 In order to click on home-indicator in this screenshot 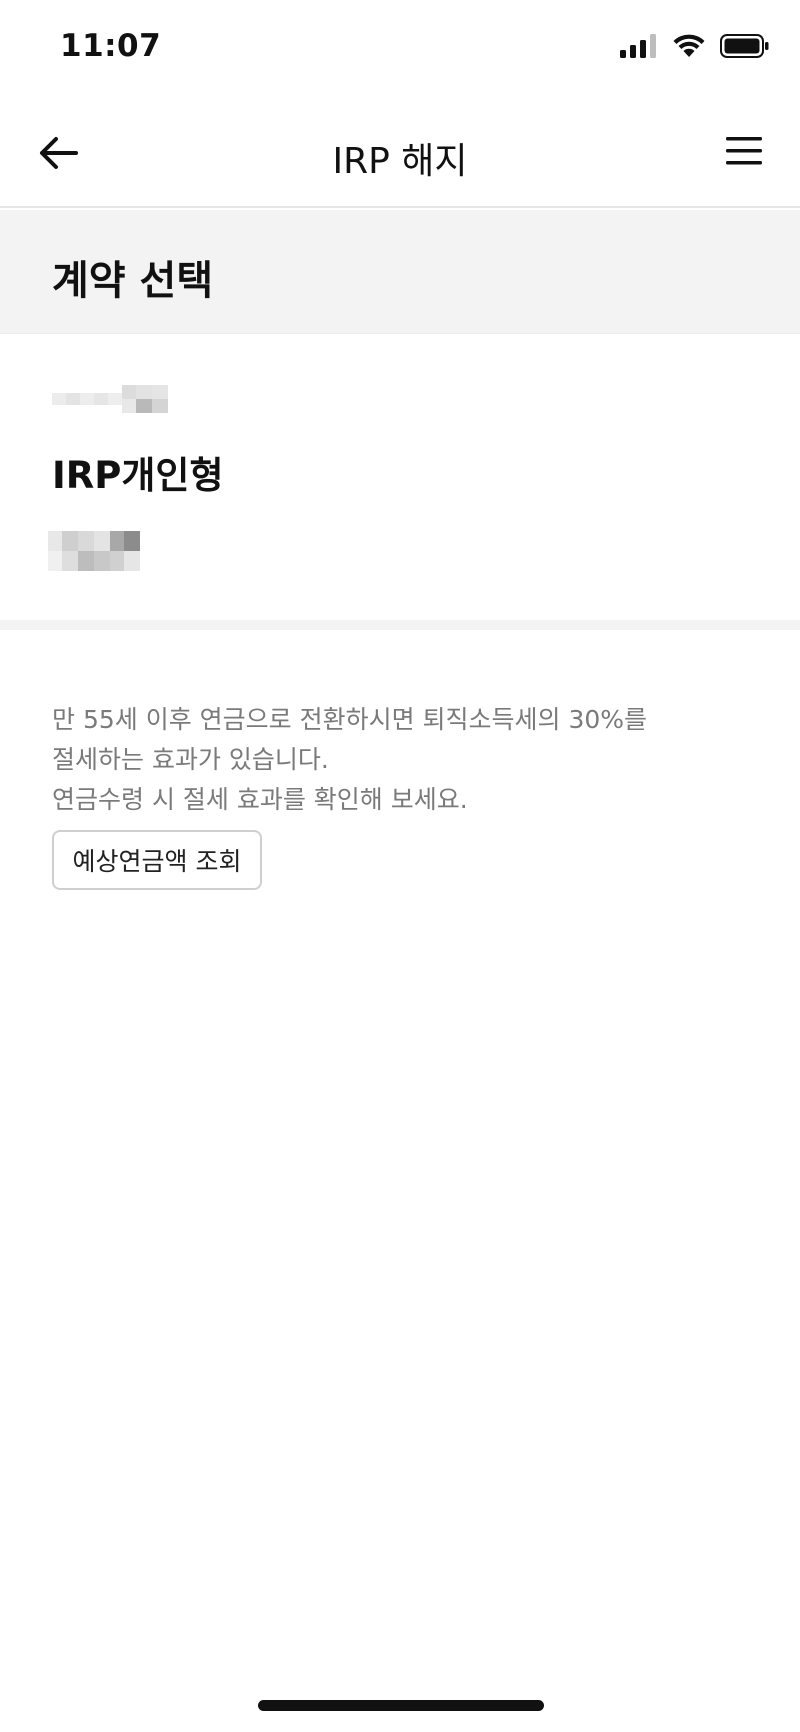, I will do `click(401, 1705)`.